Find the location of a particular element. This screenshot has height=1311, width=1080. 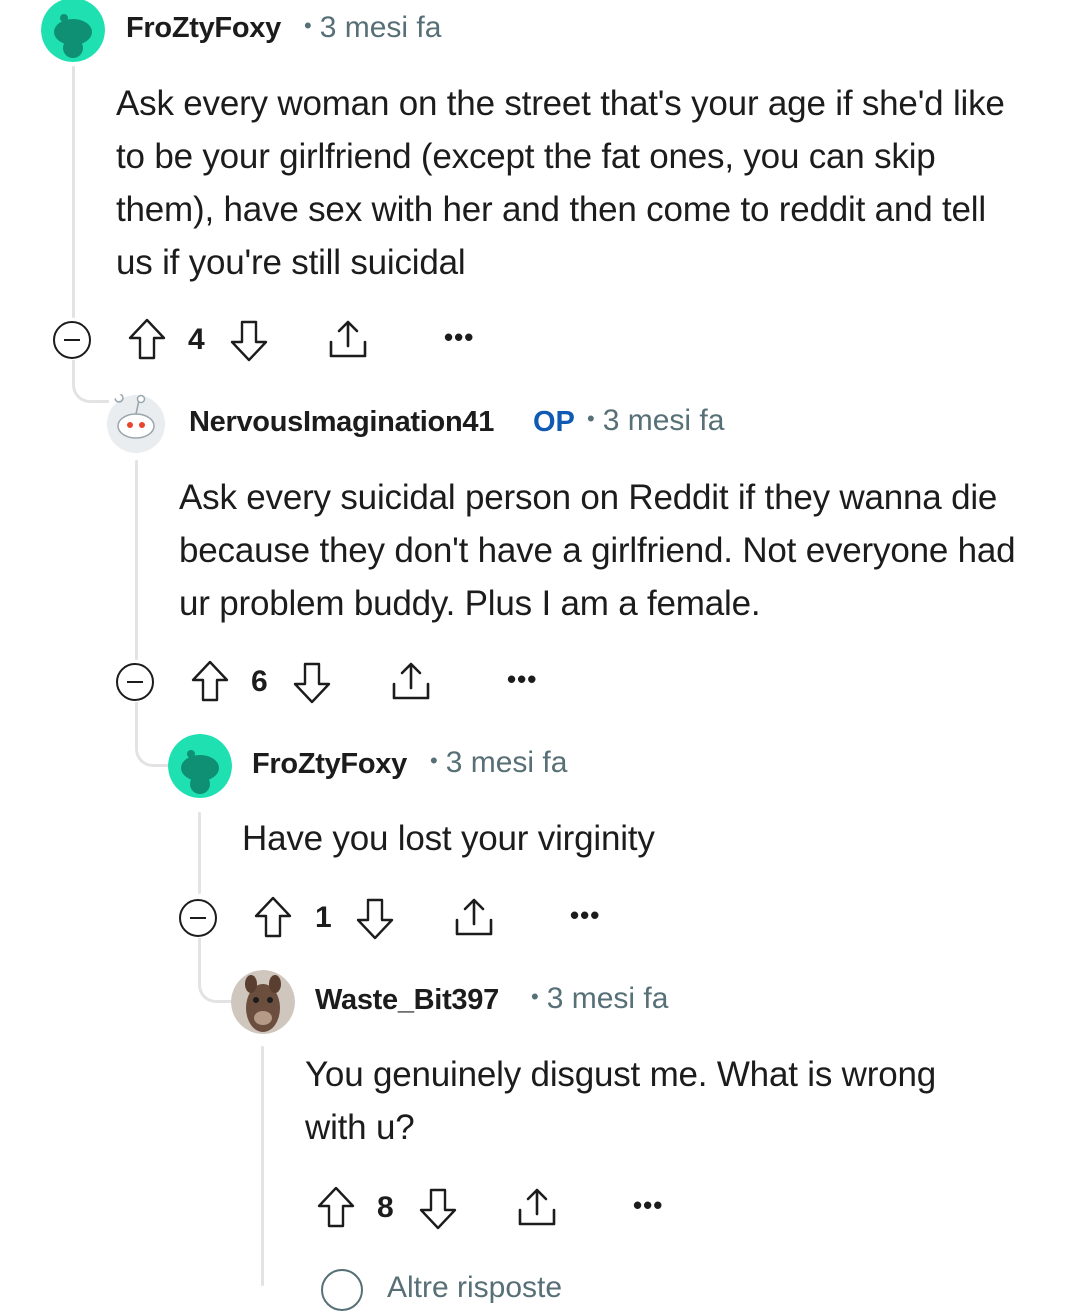

username: Waste_Bit397 is located at coordinates (407, 1000).